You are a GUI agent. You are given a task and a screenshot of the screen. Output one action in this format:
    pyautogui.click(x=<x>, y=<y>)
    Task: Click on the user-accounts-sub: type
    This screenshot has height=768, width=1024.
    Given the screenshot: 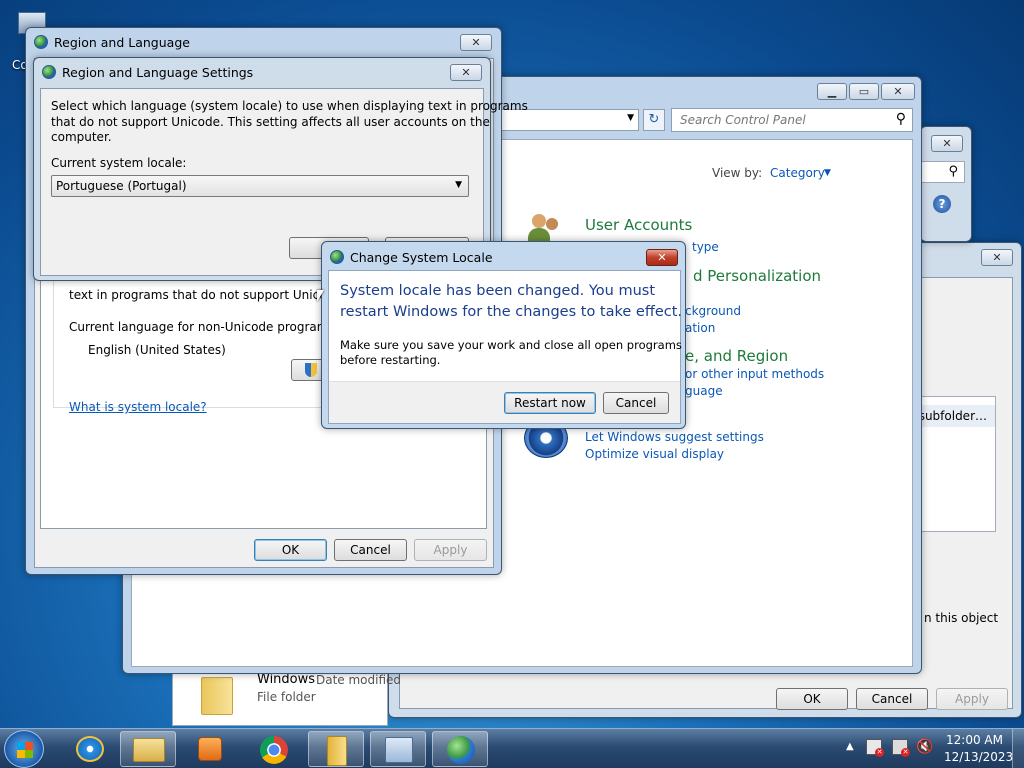 What is the action you would take?
    pyautogui.click(x=705, y=247)
    